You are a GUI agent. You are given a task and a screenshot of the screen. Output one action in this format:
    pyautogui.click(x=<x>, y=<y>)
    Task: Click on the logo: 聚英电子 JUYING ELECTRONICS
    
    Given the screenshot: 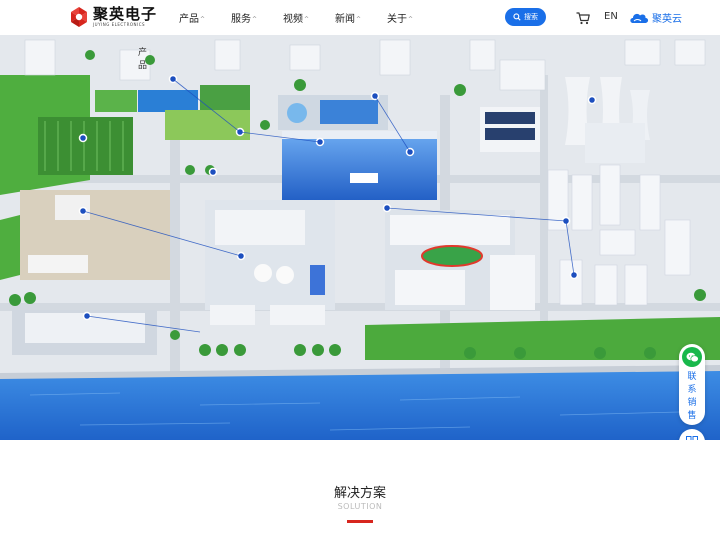 What is the action you would take?
    pyautogui.click(x=112, y=17)
    